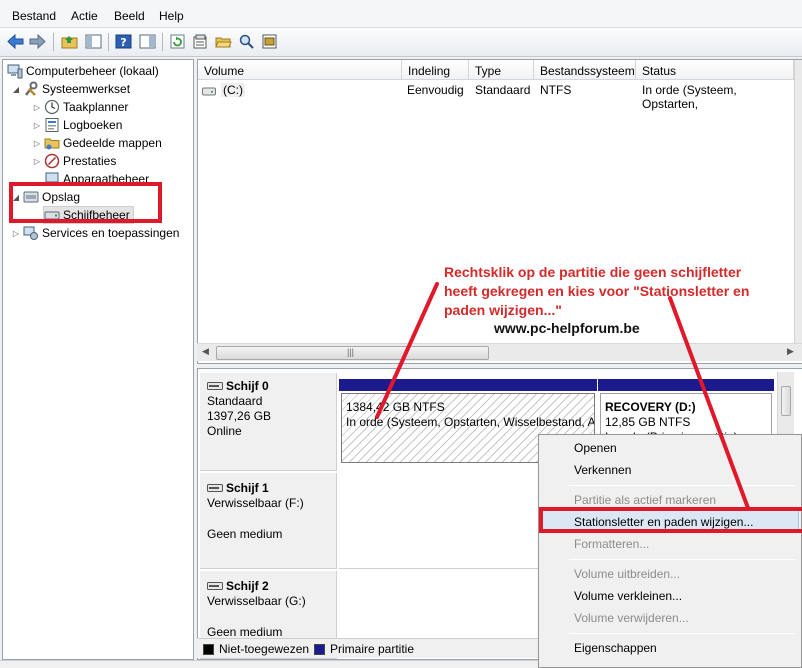  Describe the element at coordinates (567, 328) in the screenshot. I see `annotation-website: www.pc-helpforum.be` at that location.